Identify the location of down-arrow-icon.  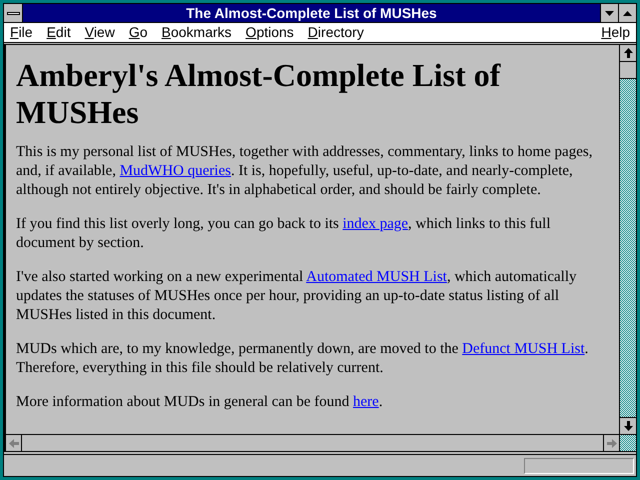
(628, 426).